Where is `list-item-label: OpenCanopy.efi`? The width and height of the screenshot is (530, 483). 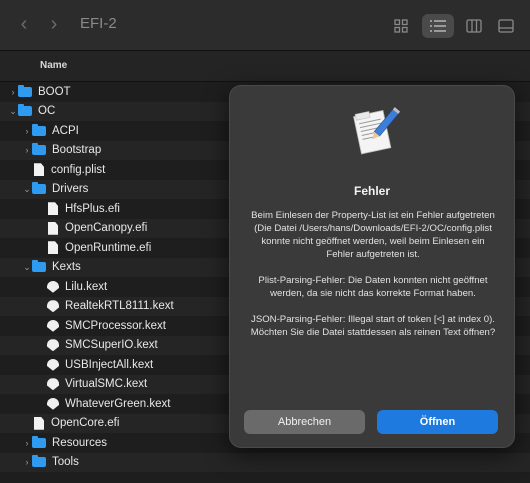
list-item-label: OpenCanopy.efi is located at coordinates (106, 228).